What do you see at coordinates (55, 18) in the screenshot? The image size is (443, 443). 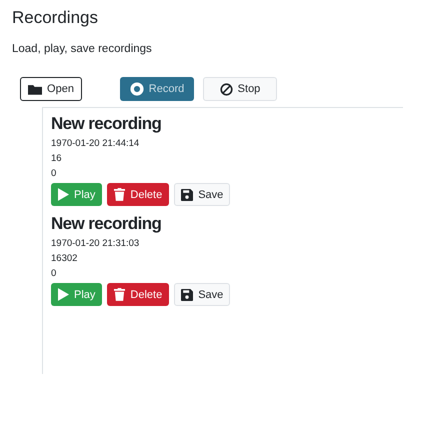 I see `page-title: Recordings` at bounding box center [55, 18].